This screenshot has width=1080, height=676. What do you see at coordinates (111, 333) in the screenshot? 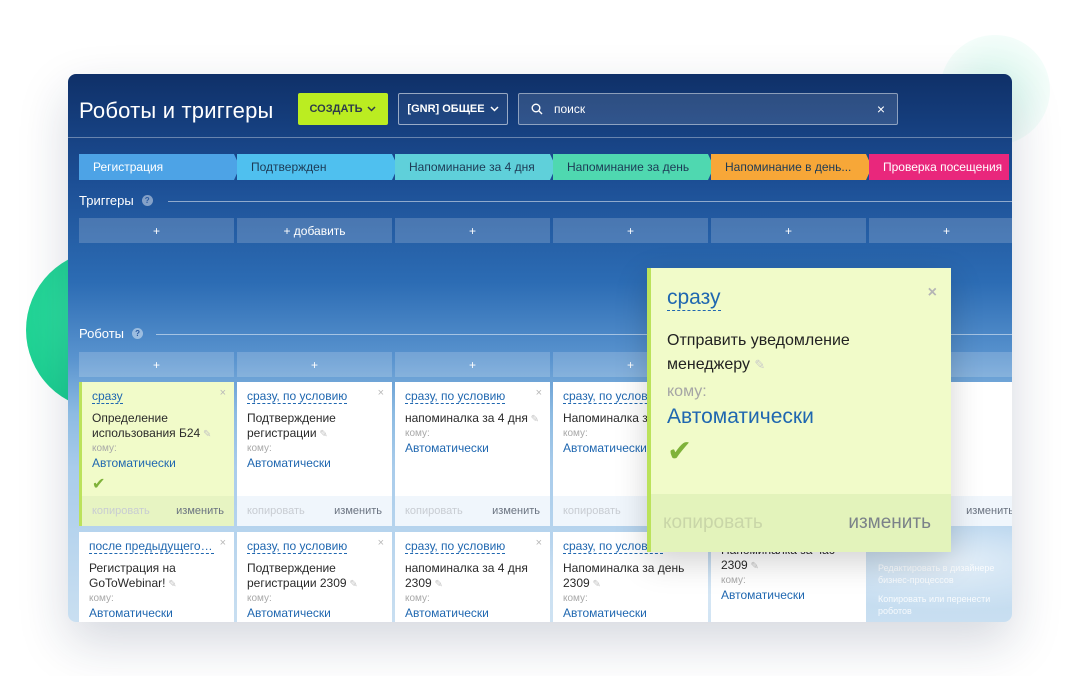
I see `robots-heading: Роботы ?` at bounding box center [111, 333].